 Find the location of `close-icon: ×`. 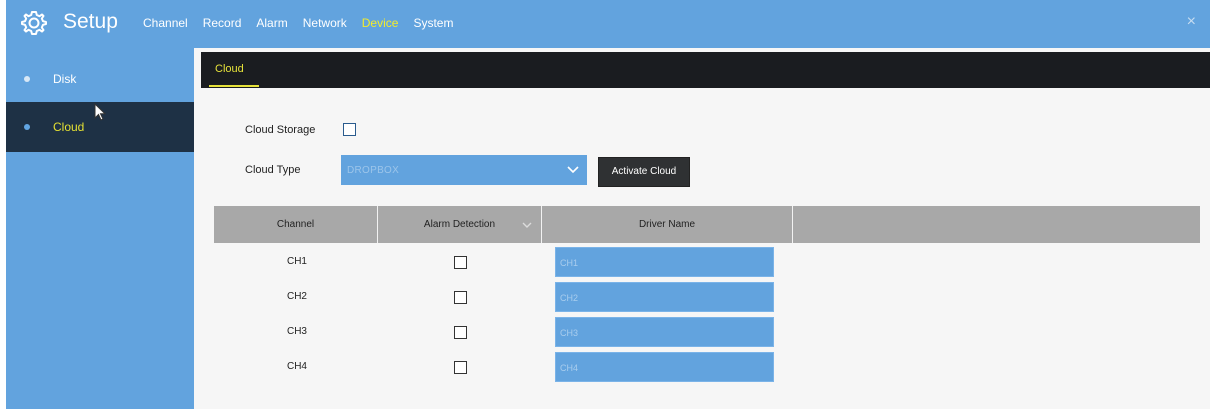

close-icon: × is located at coordinates (1191, 22).